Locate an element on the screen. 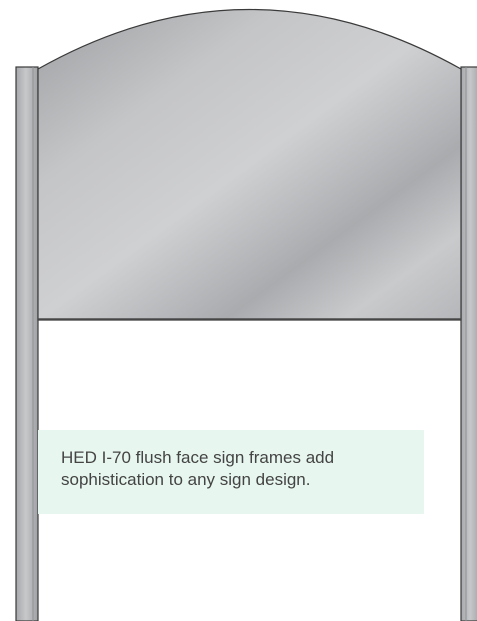 The height and width of the screenshot is (621, 477). right-post is located at coordinates (468, 343).